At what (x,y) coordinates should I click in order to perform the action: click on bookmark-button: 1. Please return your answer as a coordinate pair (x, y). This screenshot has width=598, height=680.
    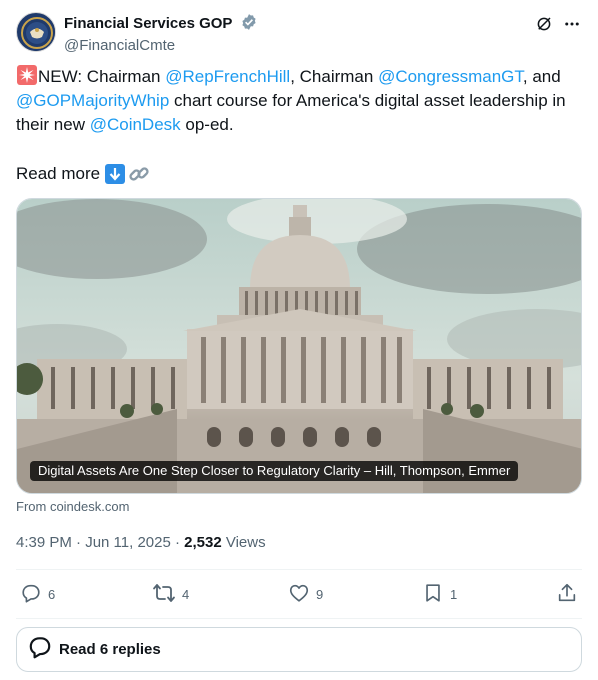
    Looking at the image, I should click on (439, 594).